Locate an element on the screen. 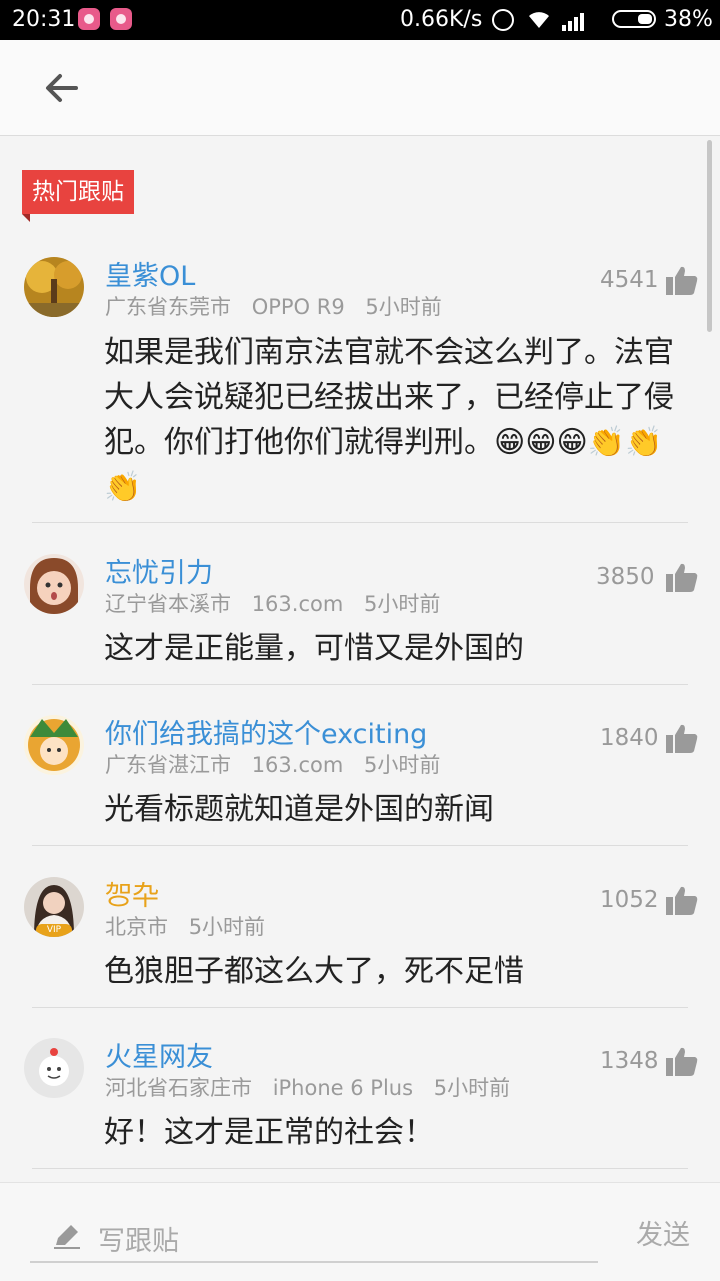  comment-meta: 广东省湛江市 163.com 5小时前 is located at coordinates (279, 764).